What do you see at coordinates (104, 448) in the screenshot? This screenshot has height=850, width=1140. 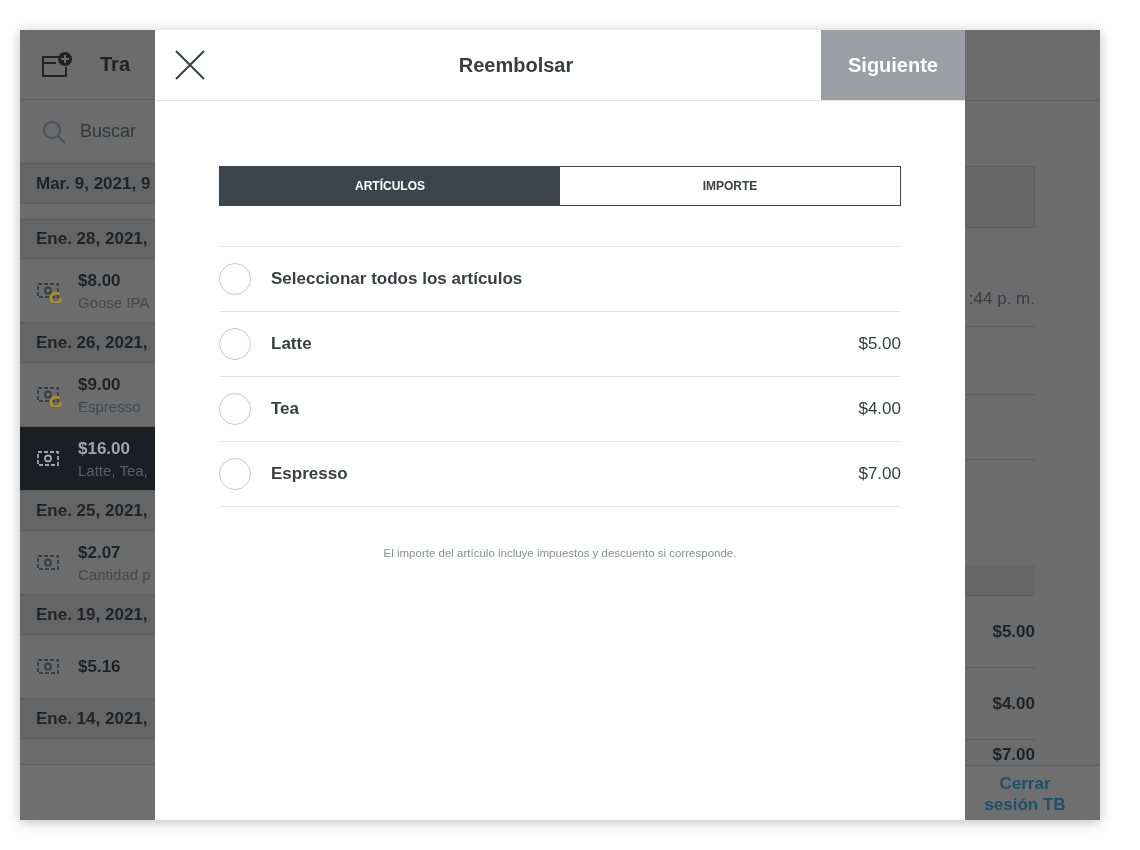 I see `transaction-amount: $16.00` at bounding box center [104, 448].